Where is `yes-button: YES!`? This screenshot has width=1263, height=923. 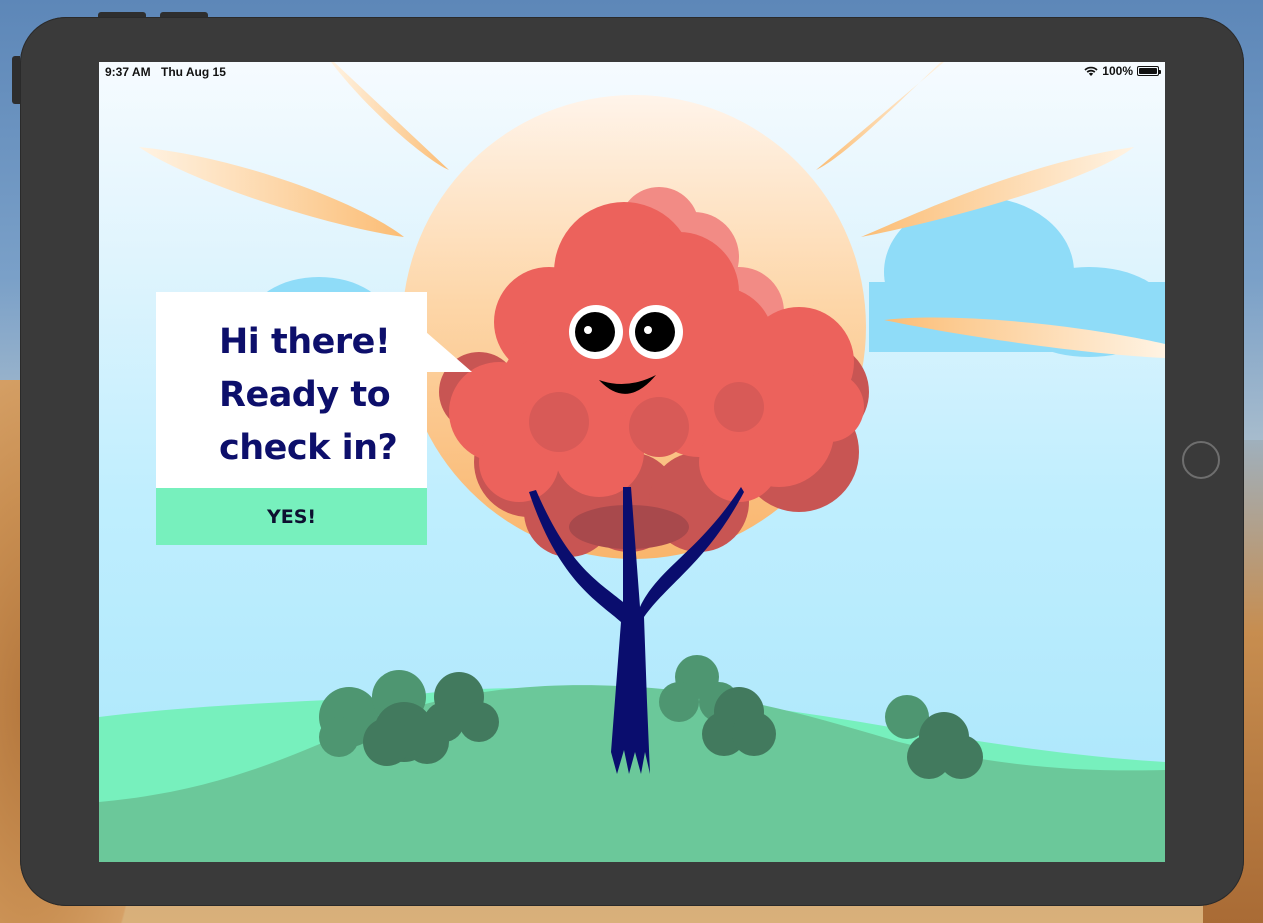 yes-button: YES! is located at coordinates (291, 516).